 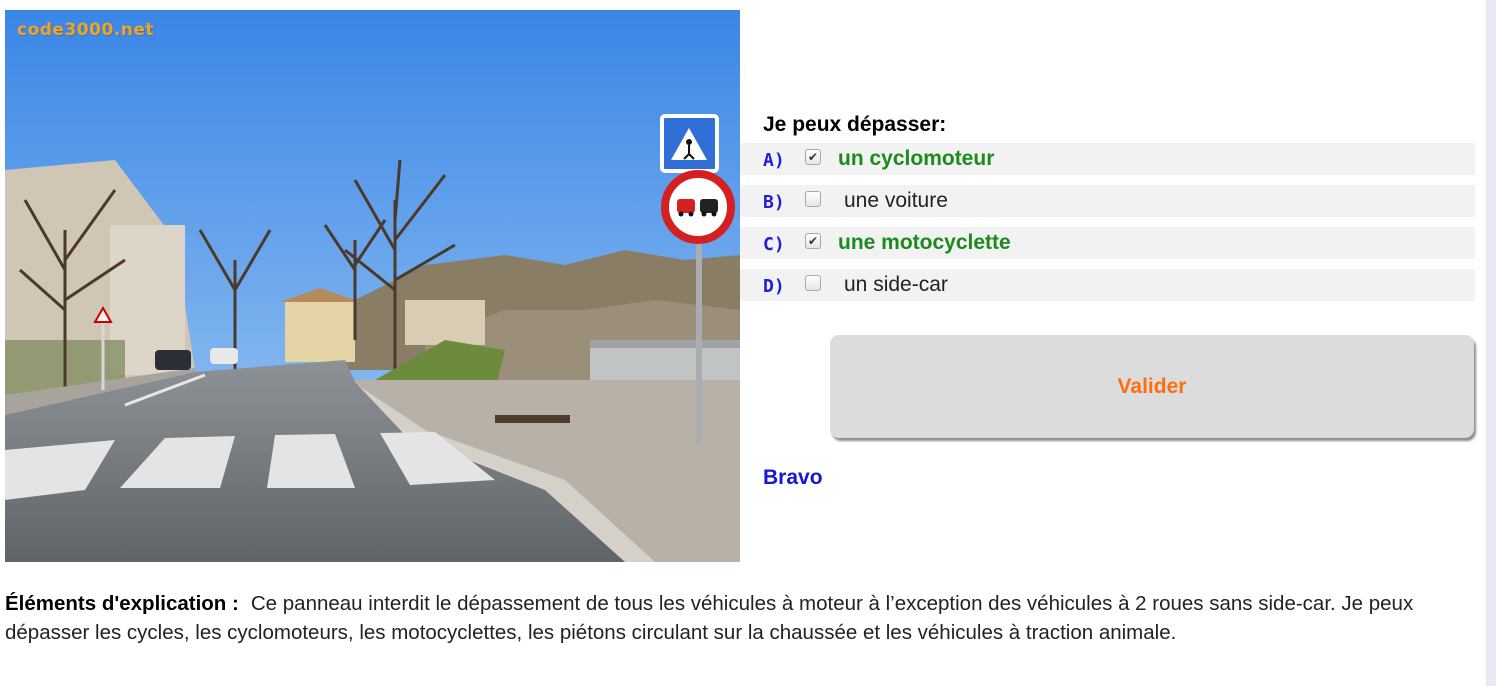 What do you see at coordinates (774, 286) in the screenshot?
I see `answer-letter: D)` at bounding box center [774, 286].